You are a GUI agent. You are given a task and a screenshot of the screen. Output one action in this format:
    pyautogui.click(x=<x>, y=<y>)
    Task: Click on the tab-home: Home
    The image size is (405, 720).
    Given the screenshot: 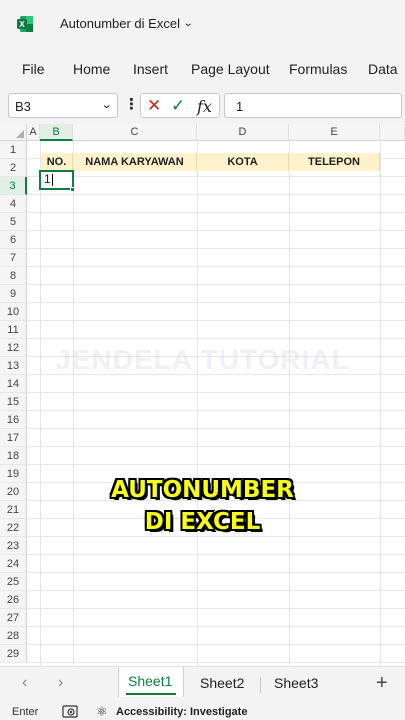 What is the action you would take?
    pyautogui.click(x=91, y=69)
    